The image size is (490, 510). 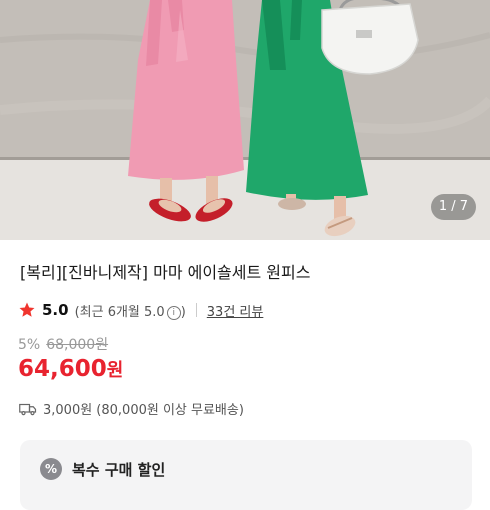 What do you see at coordinates (143, 410) in the screenshot?
I see `shipping-text: 3,000원 (80,000원 이상 무료배송)` at bounding box center [143, 410].